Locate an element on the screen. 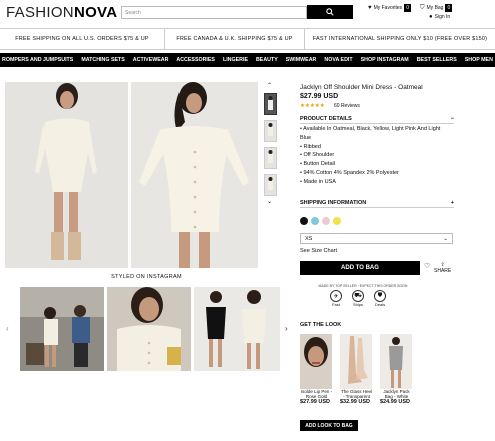 This screenshot has width=495, height=441. look-name: The Glass Heel - Transparent is located at coordinates (356, 394).